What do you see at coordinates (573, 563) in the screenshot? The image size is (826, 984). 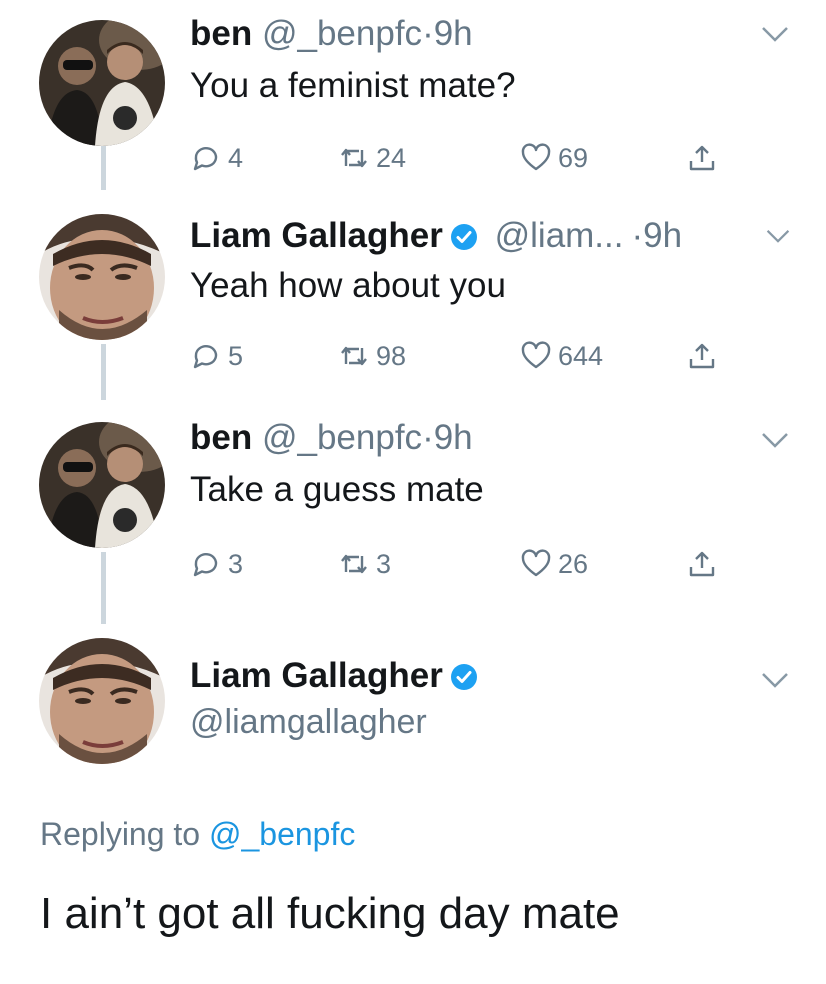 I see `like-count: 26` at bounding box center [573, 563].